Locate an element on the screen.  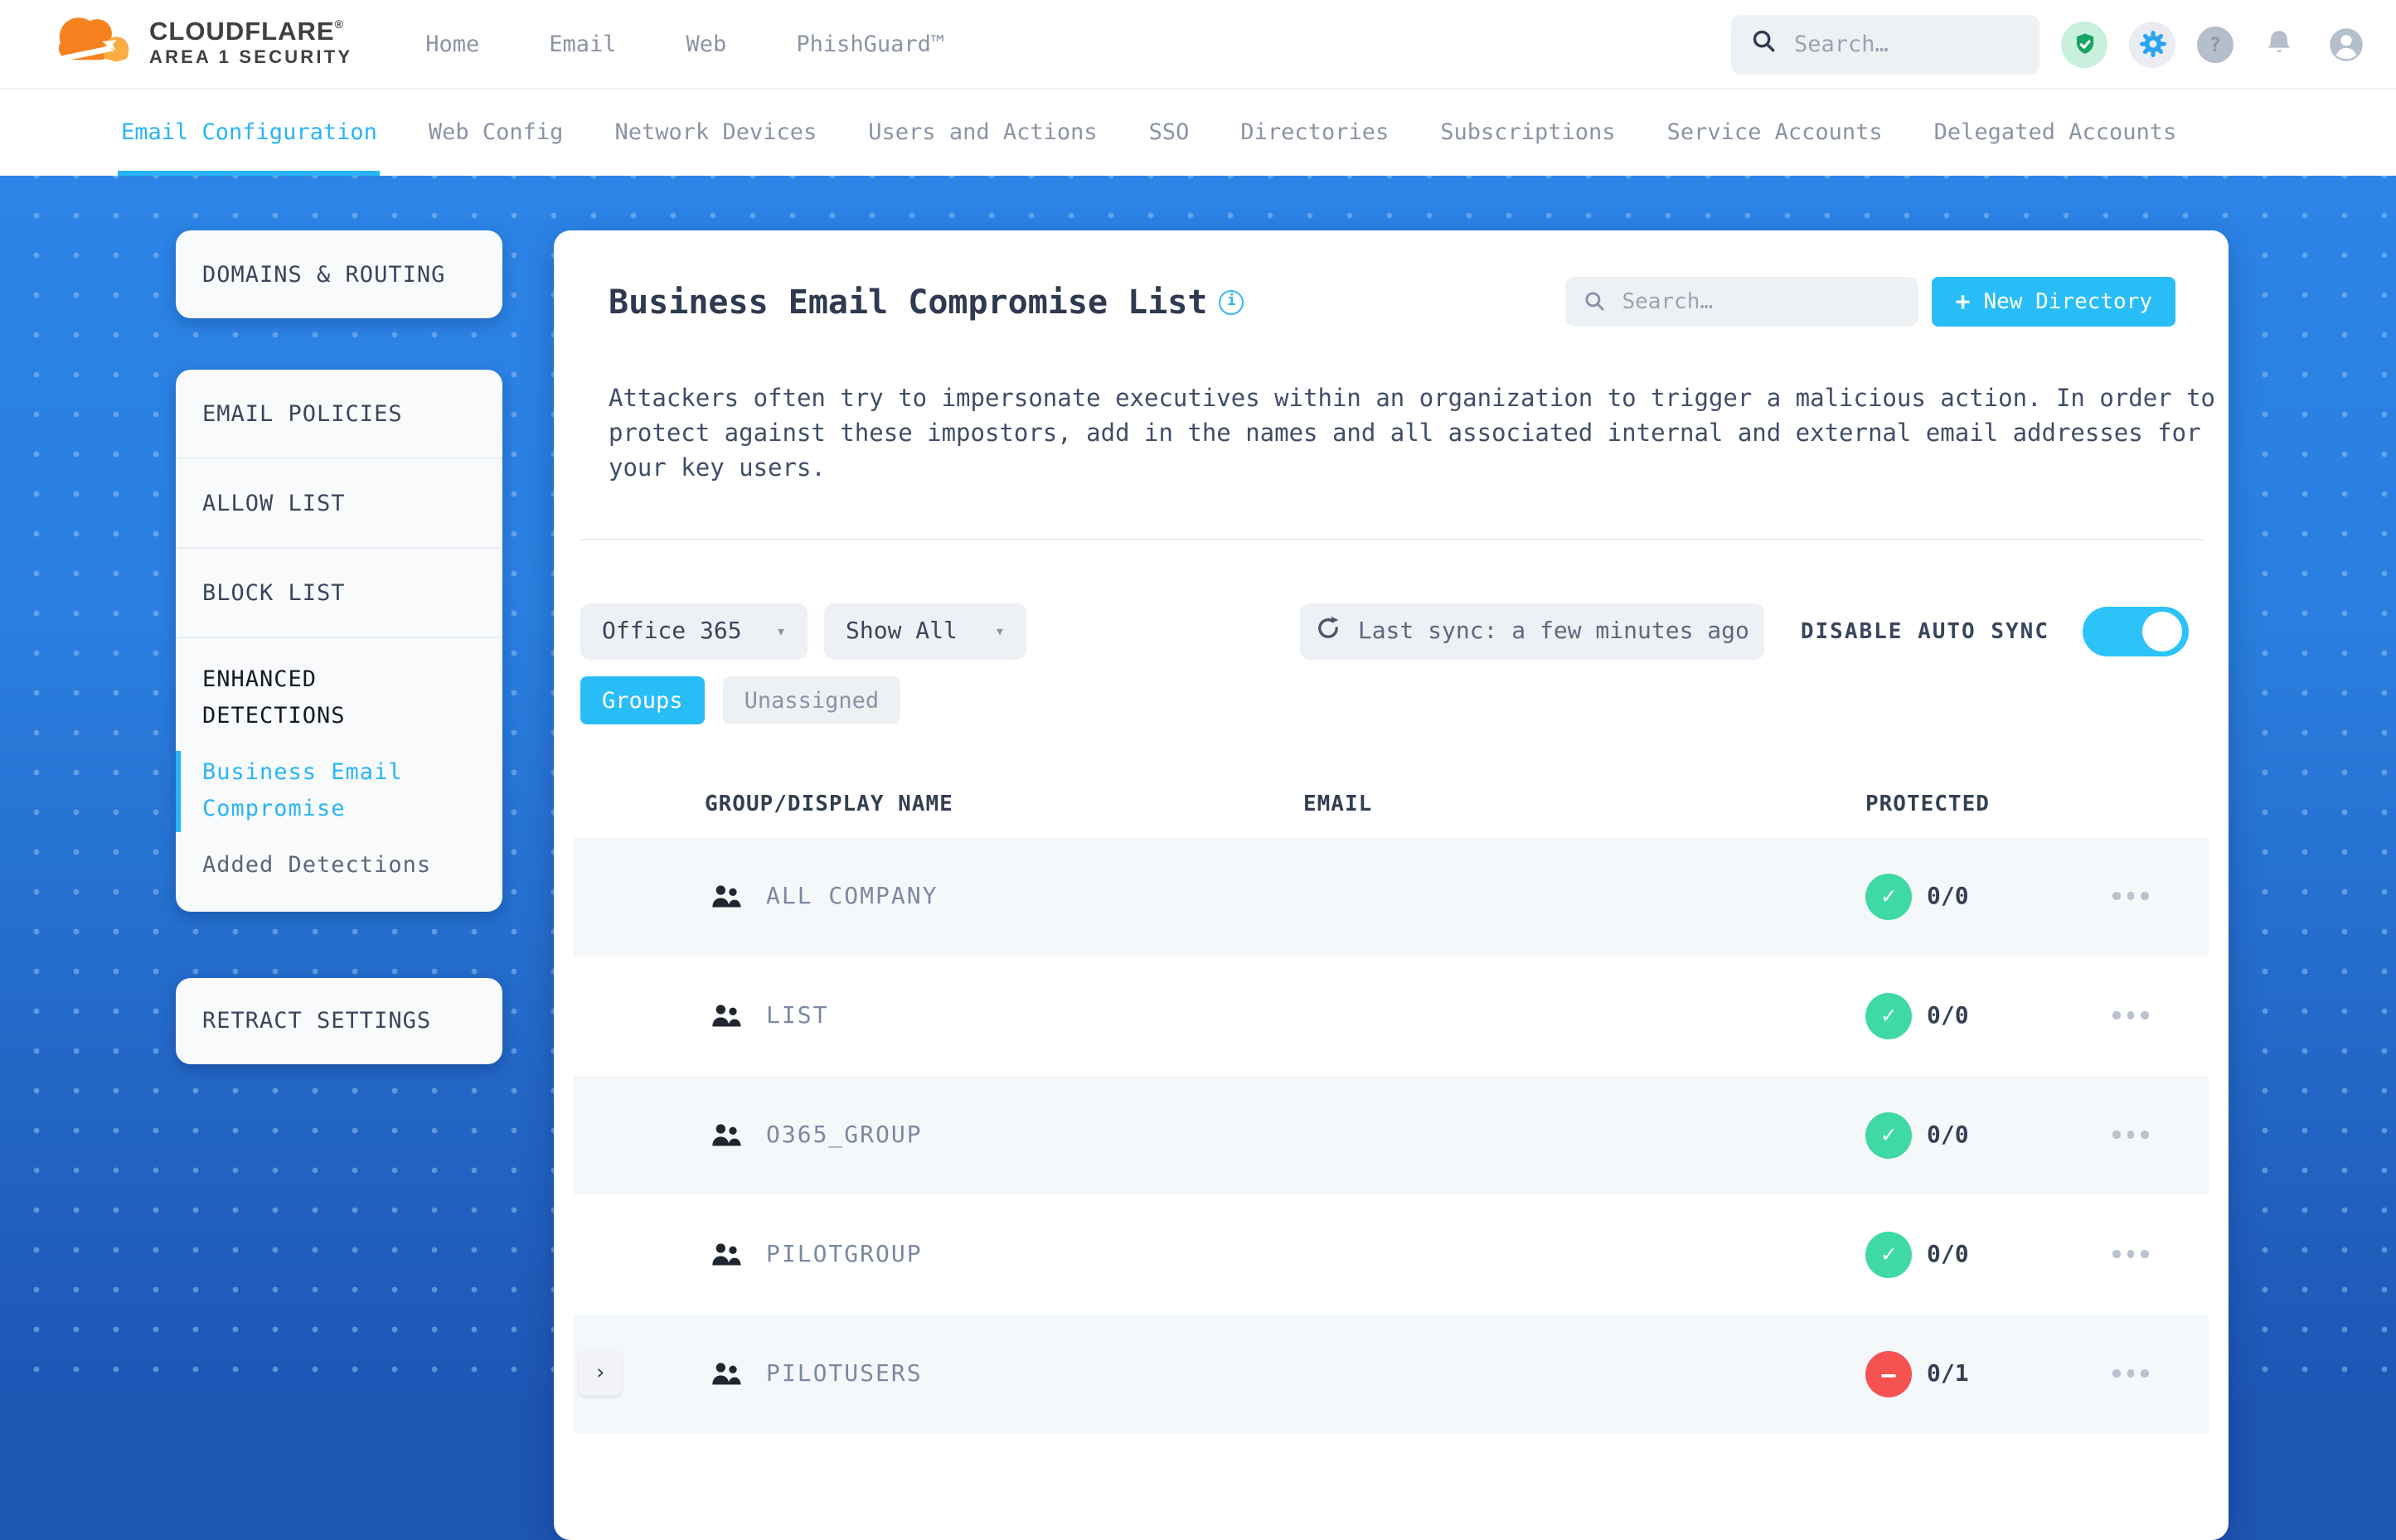
section-divider is located at coordinates (1392, 539).